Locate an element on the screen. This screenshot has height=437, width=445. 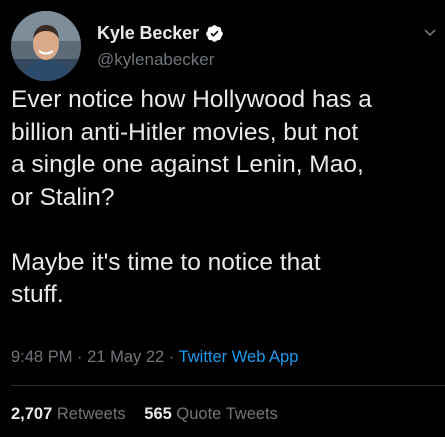
tweet-time: 9:48 PM is located at coordinates (41, 357).